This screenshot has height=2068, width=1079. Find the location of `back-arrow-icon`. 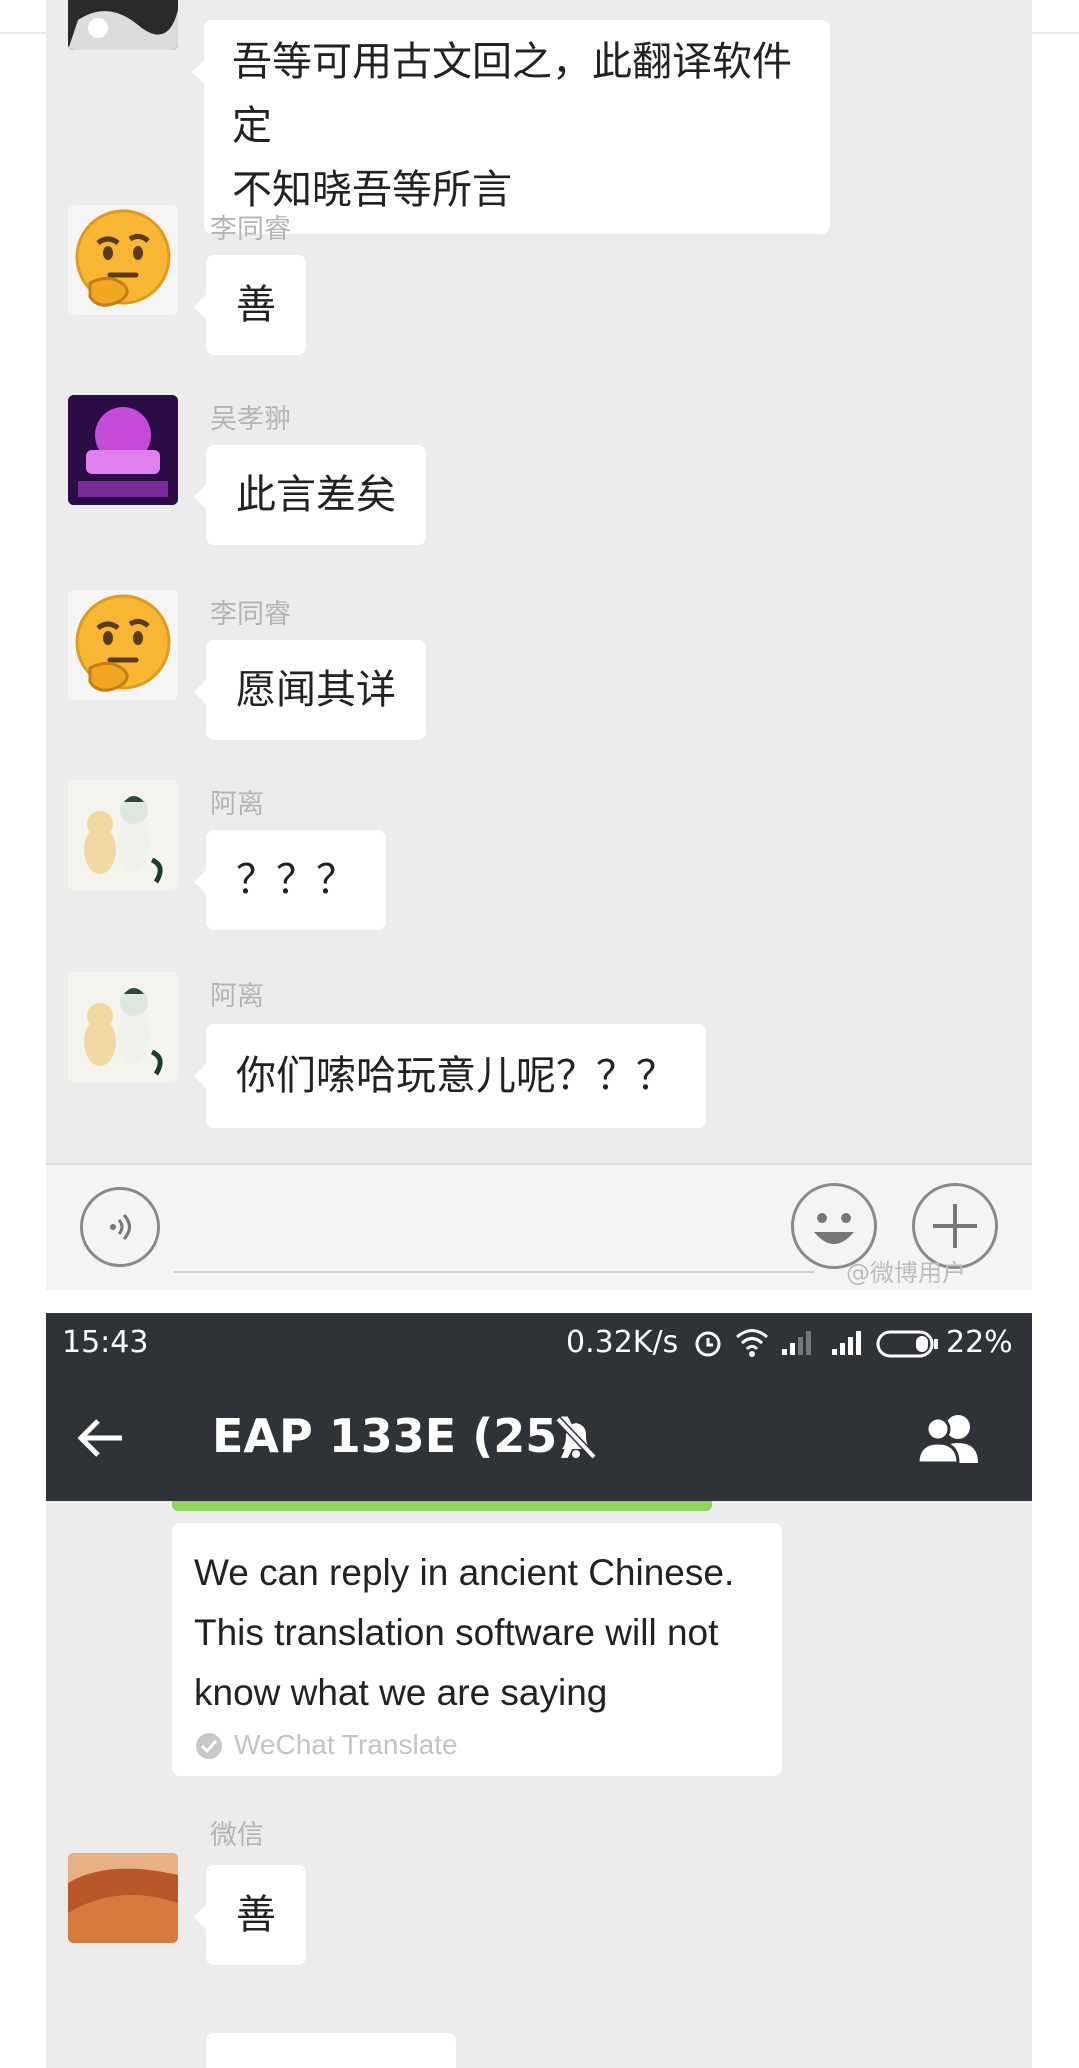

back-arrow-icon is located at coordinates (101, 1438).